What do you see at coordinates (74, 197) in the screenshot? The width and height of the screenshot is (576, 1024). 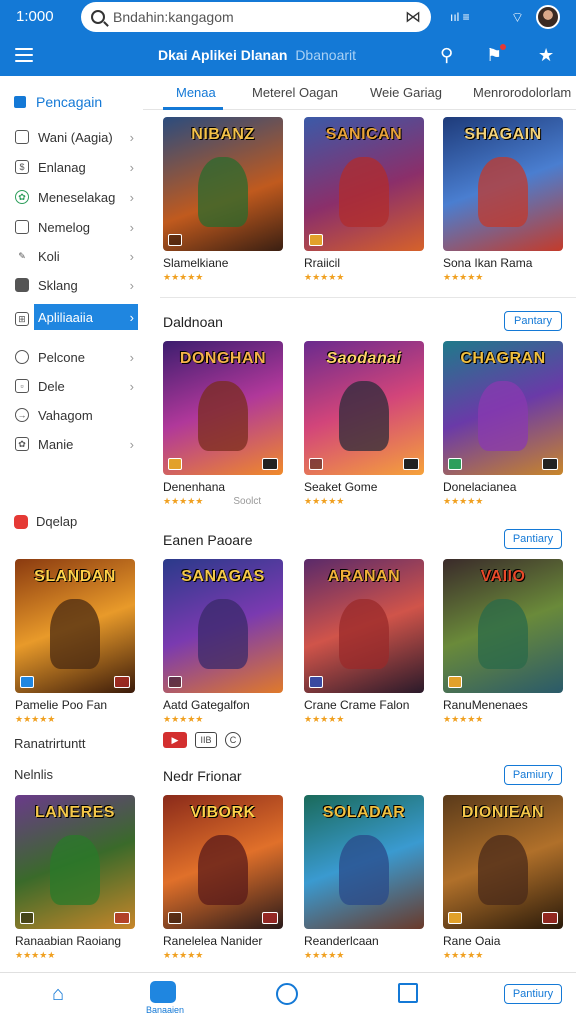 I see `sidebar-item-2: ✿ Meneselakag ›` at bounding box center [74, 197].